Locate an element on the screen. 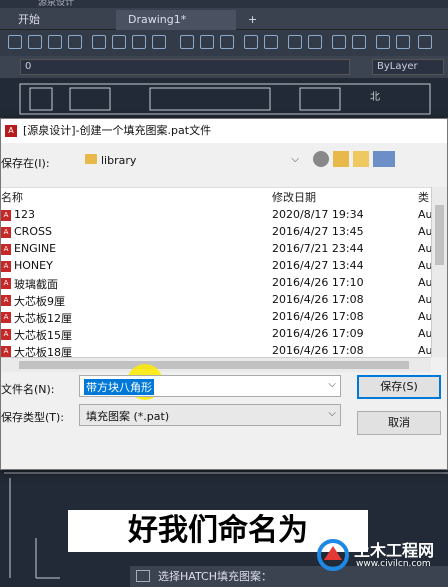  line-tool-icon is located at coordinates (15, 42).